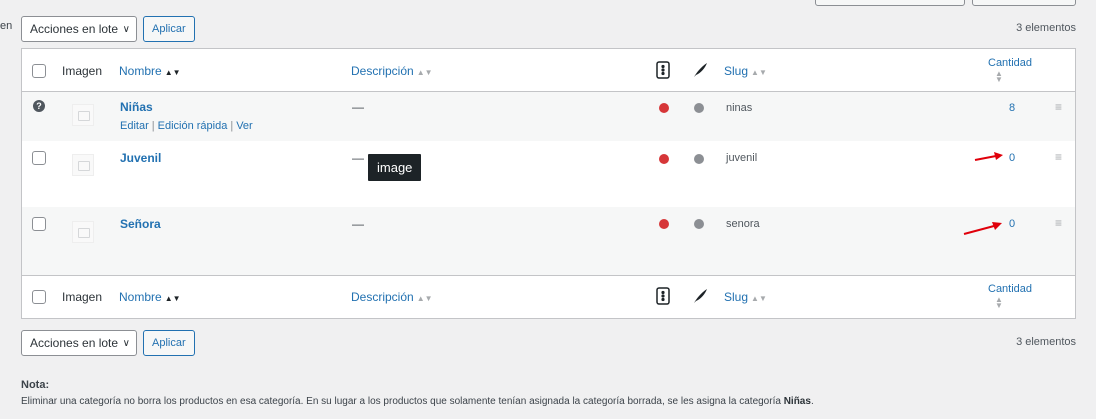 Image resolution: width=1096 pixels, height=419 pixels. I want to click on top-tablenav: Acciones en lote ∨ Aplicar, so click(108, 29).